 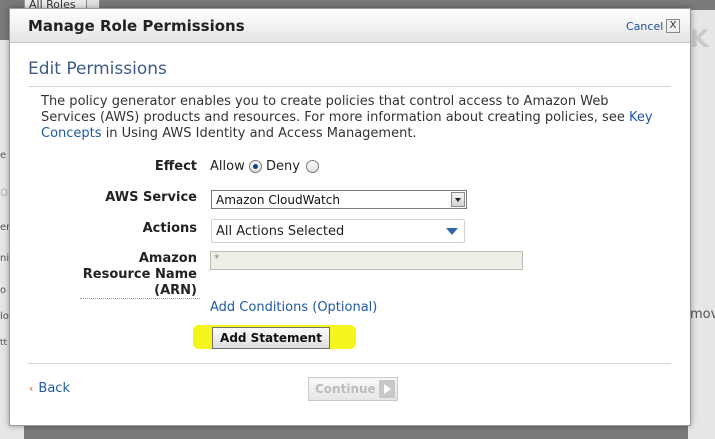 What do you see at coordinates (271, 338) in the screenshot?
I see `add-statement-button: Add Statement` at bounding box center [271, 338].